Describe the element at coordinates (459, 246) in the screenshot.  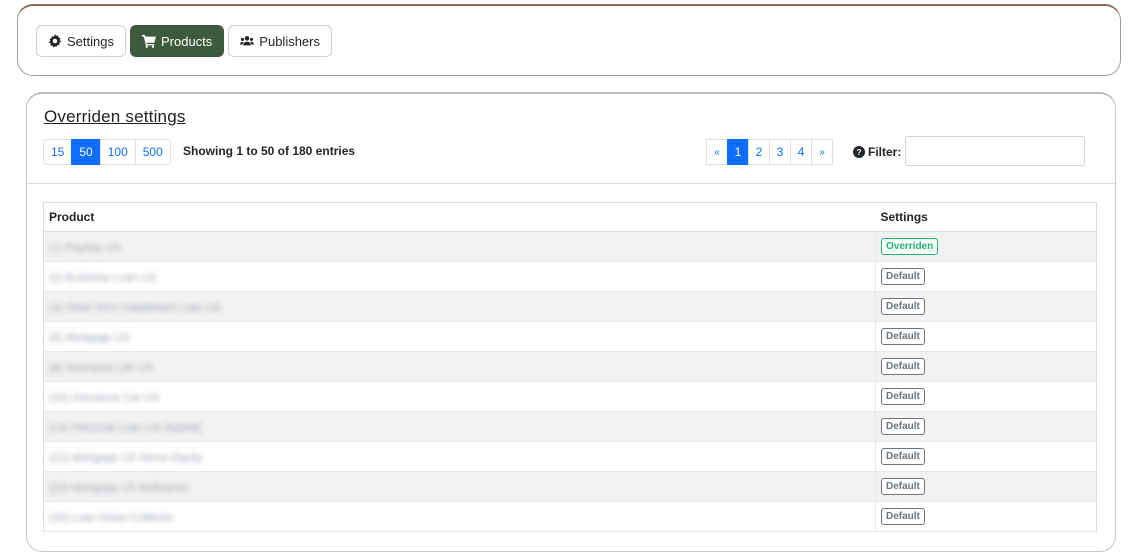
I see `product-cell: (1) Payday US` at that location.